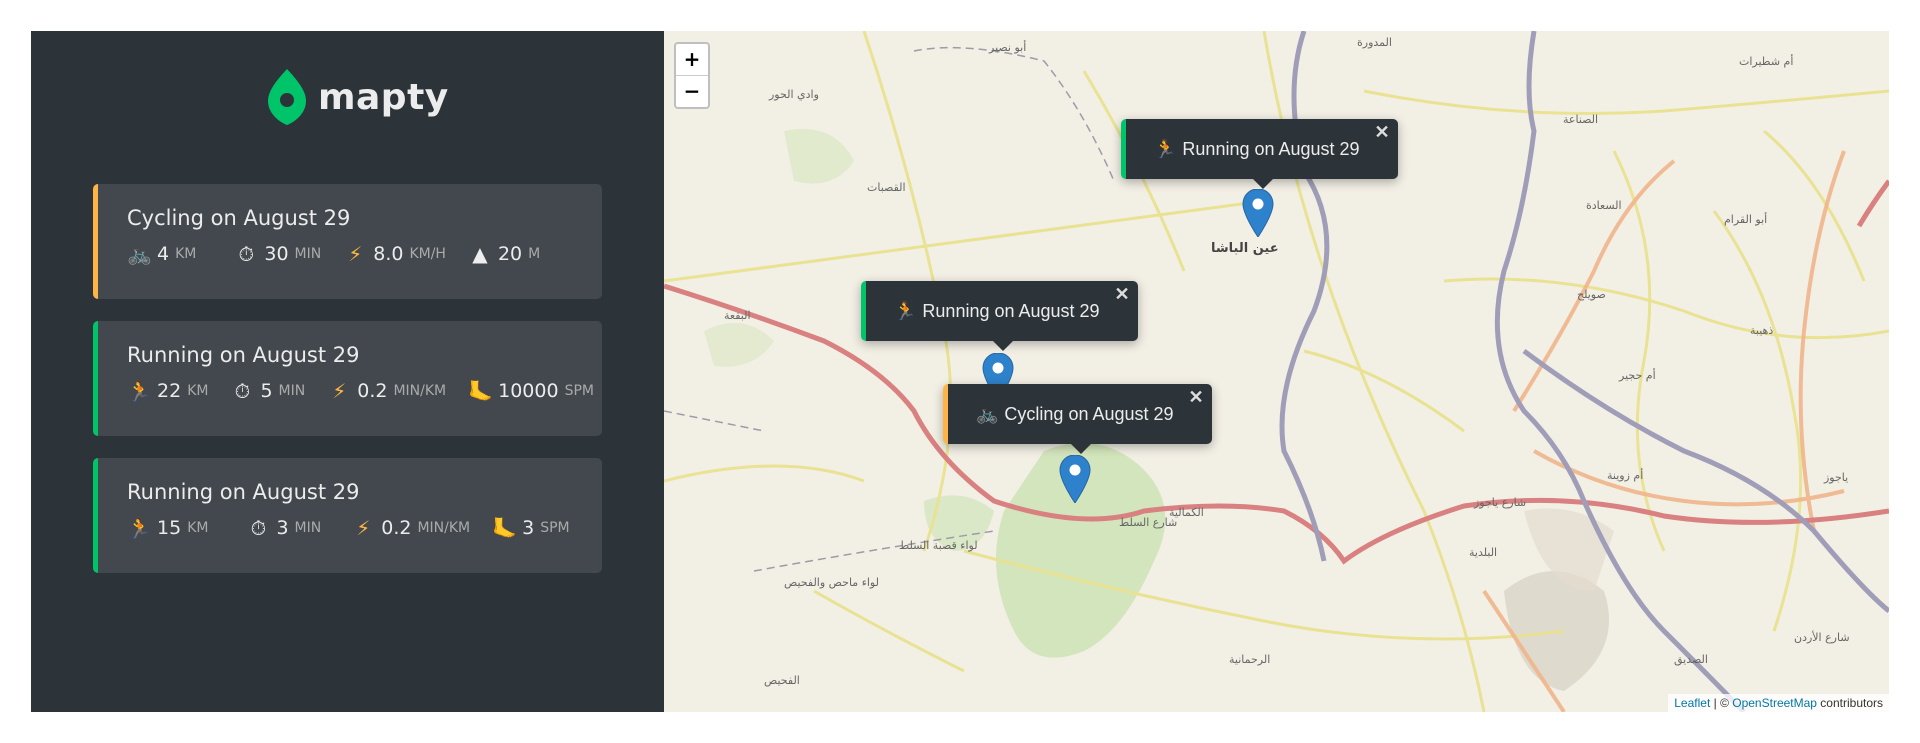 The width and height of the screenshot is (1920, 743). I want to click on workout-details: 🏃 15 km ⏱ 3 min ⚡ 0.2 min/km 🦶 3 spm, so click(364, 528).